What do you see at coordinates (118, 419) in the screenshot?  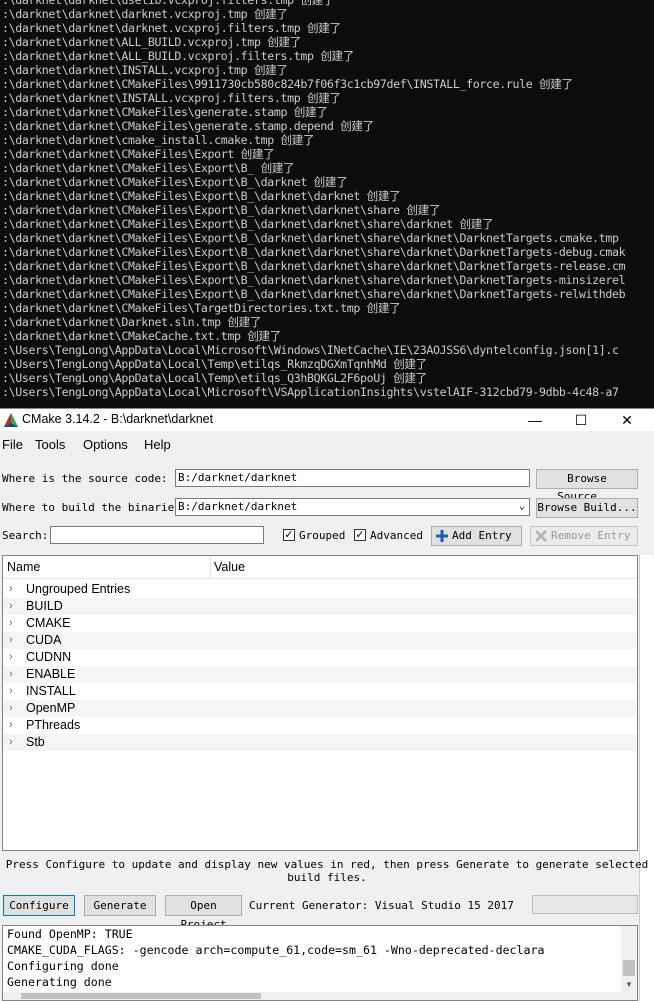 I see `window-title: CMake 3.14.2 - B:\darknet\darknet` at bounding box center [118, 419].